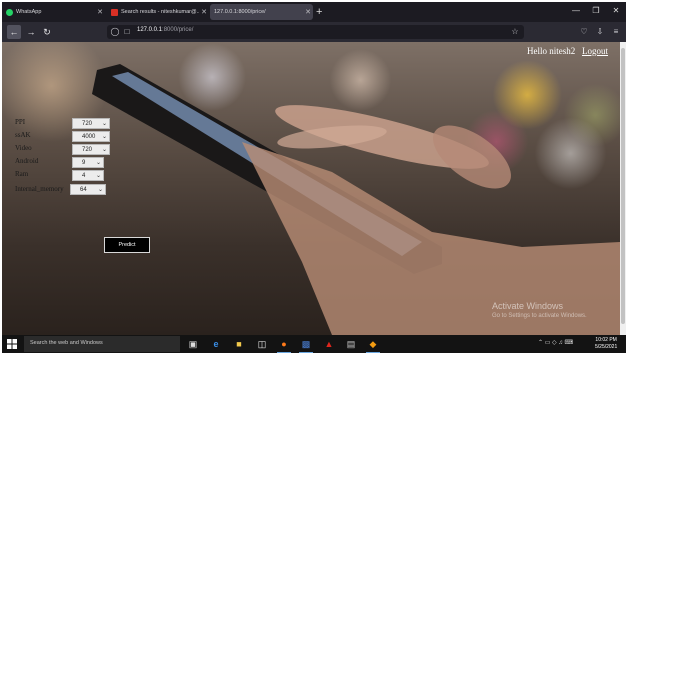 The width and height of the screenshot is (700, 700). I want to click on url-path: :8000/price/, so click(178, 30).